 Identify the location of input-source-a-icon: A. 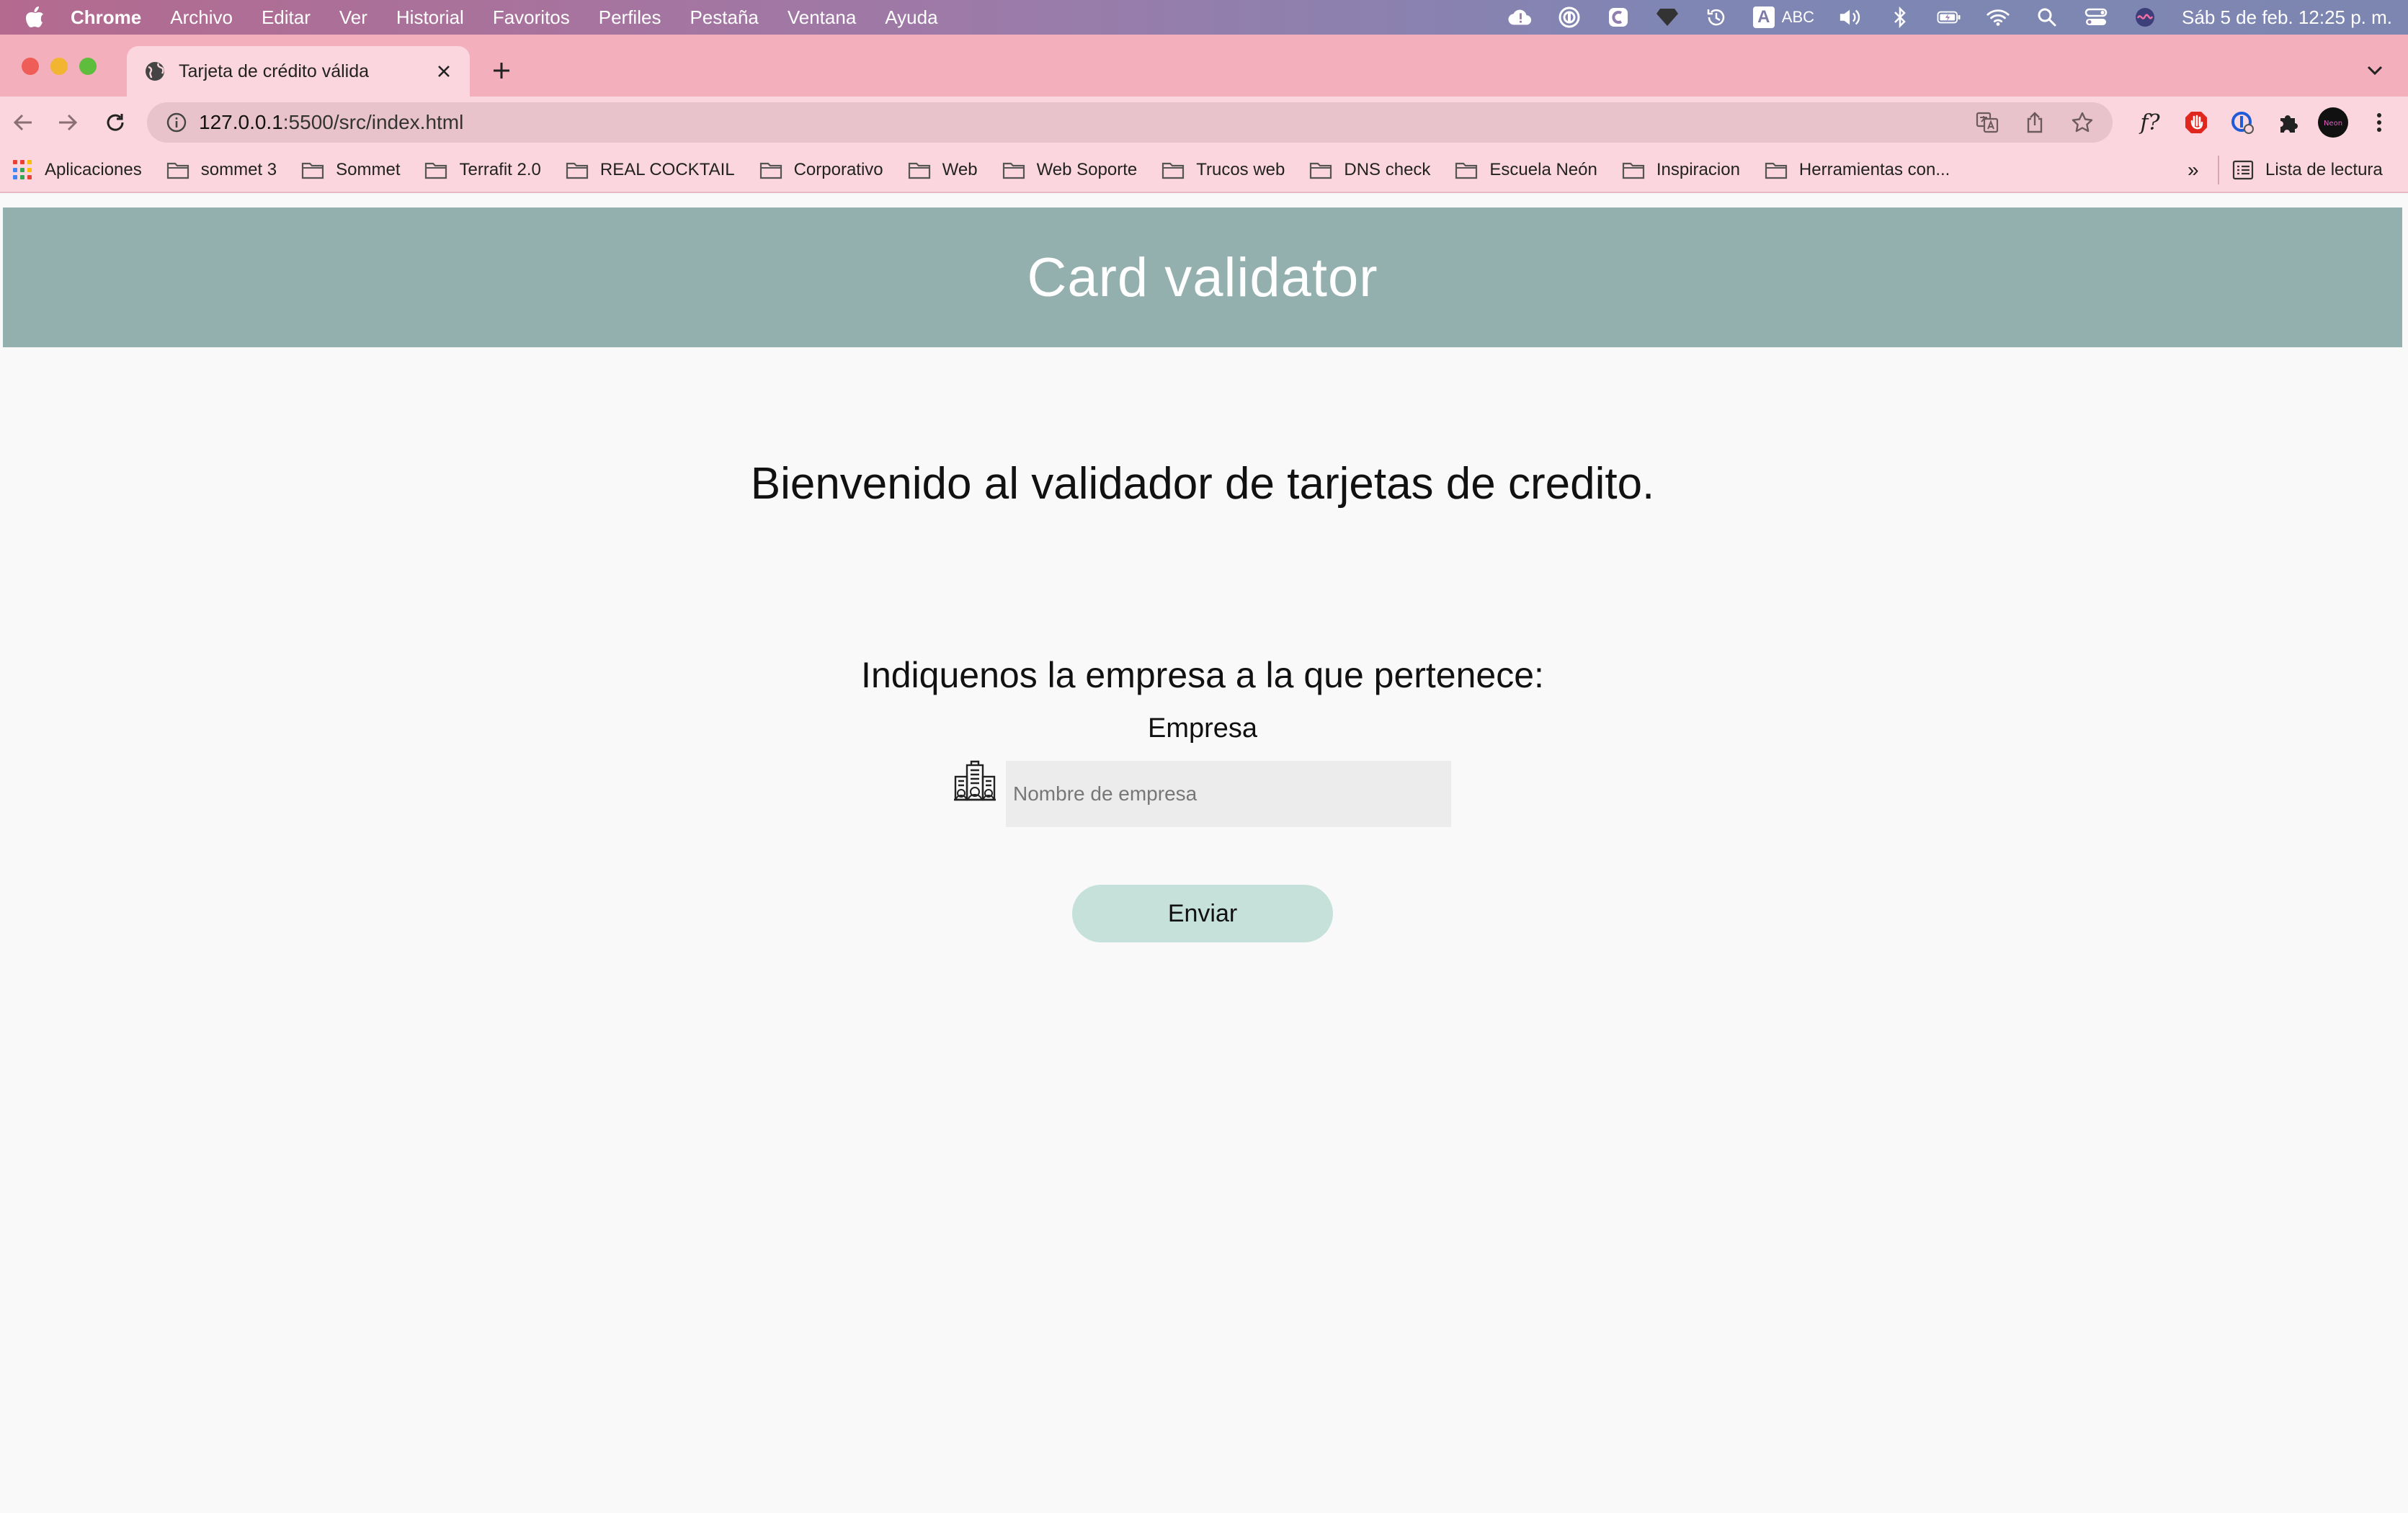
(1763, 17).